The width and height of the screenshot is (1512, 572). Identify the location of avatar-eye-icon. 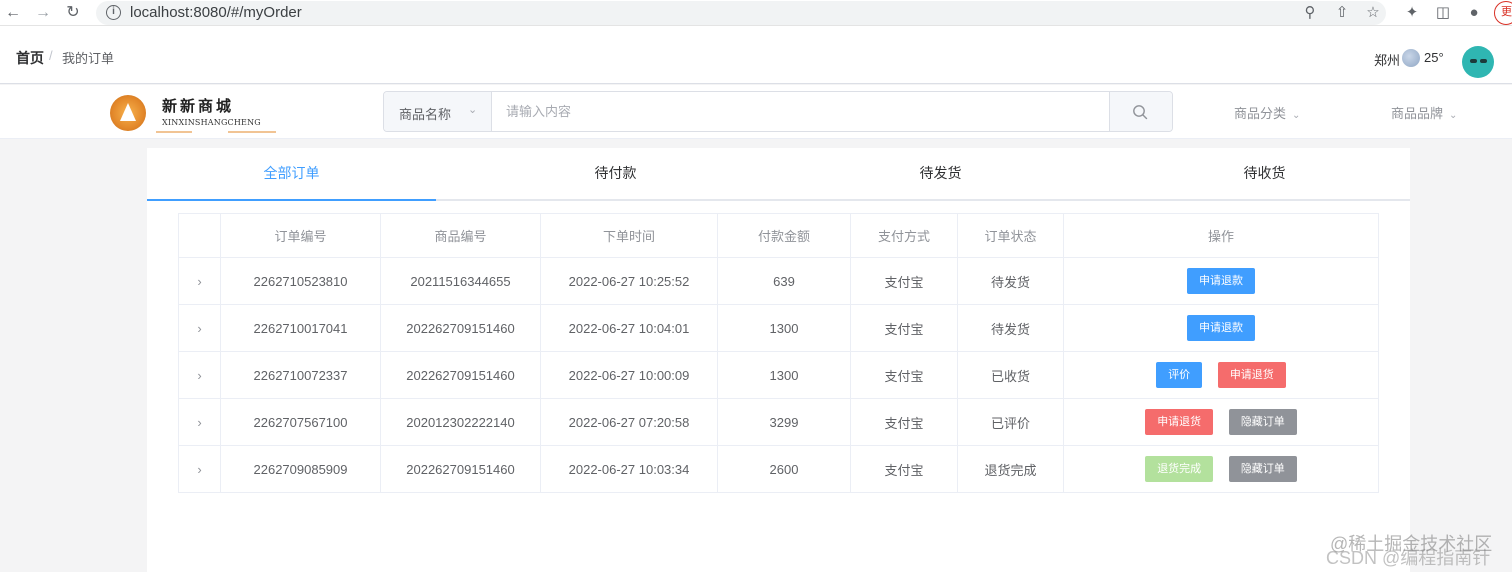
(1473, 61).